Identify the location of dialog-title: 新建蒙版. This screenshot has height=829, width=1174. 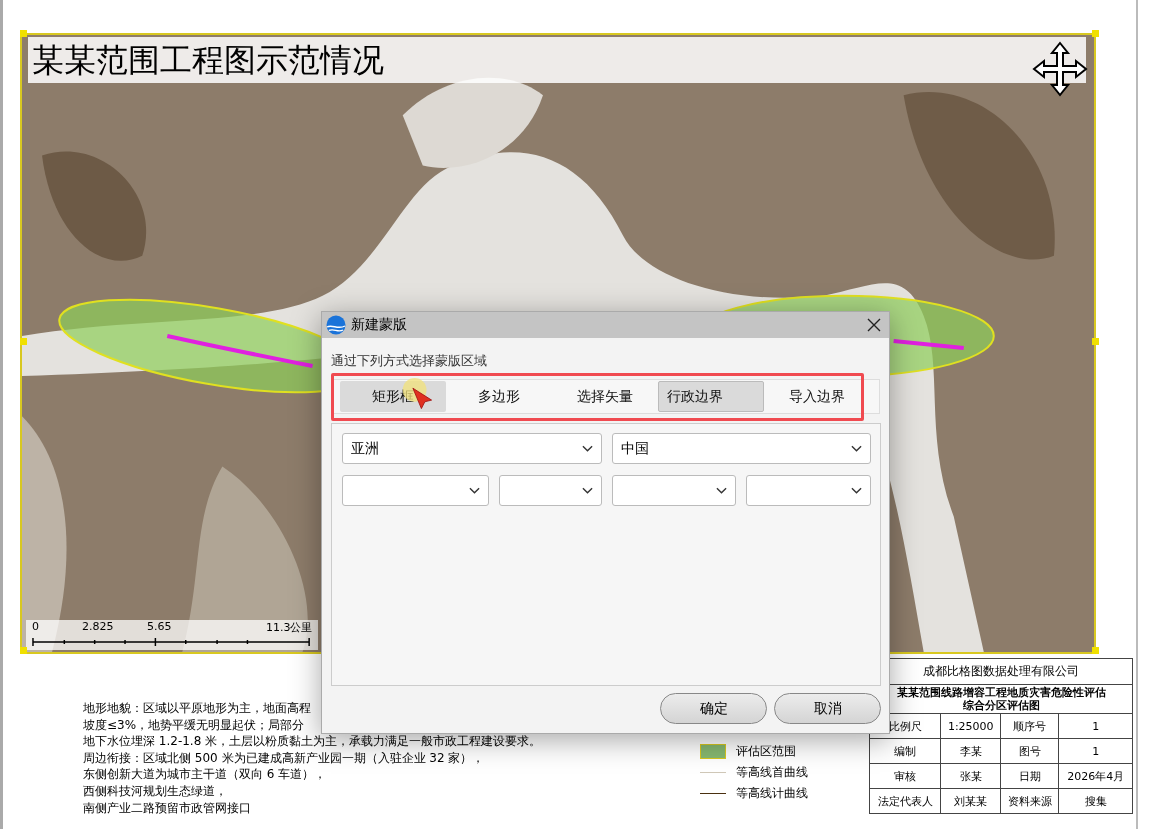
(379, 325).